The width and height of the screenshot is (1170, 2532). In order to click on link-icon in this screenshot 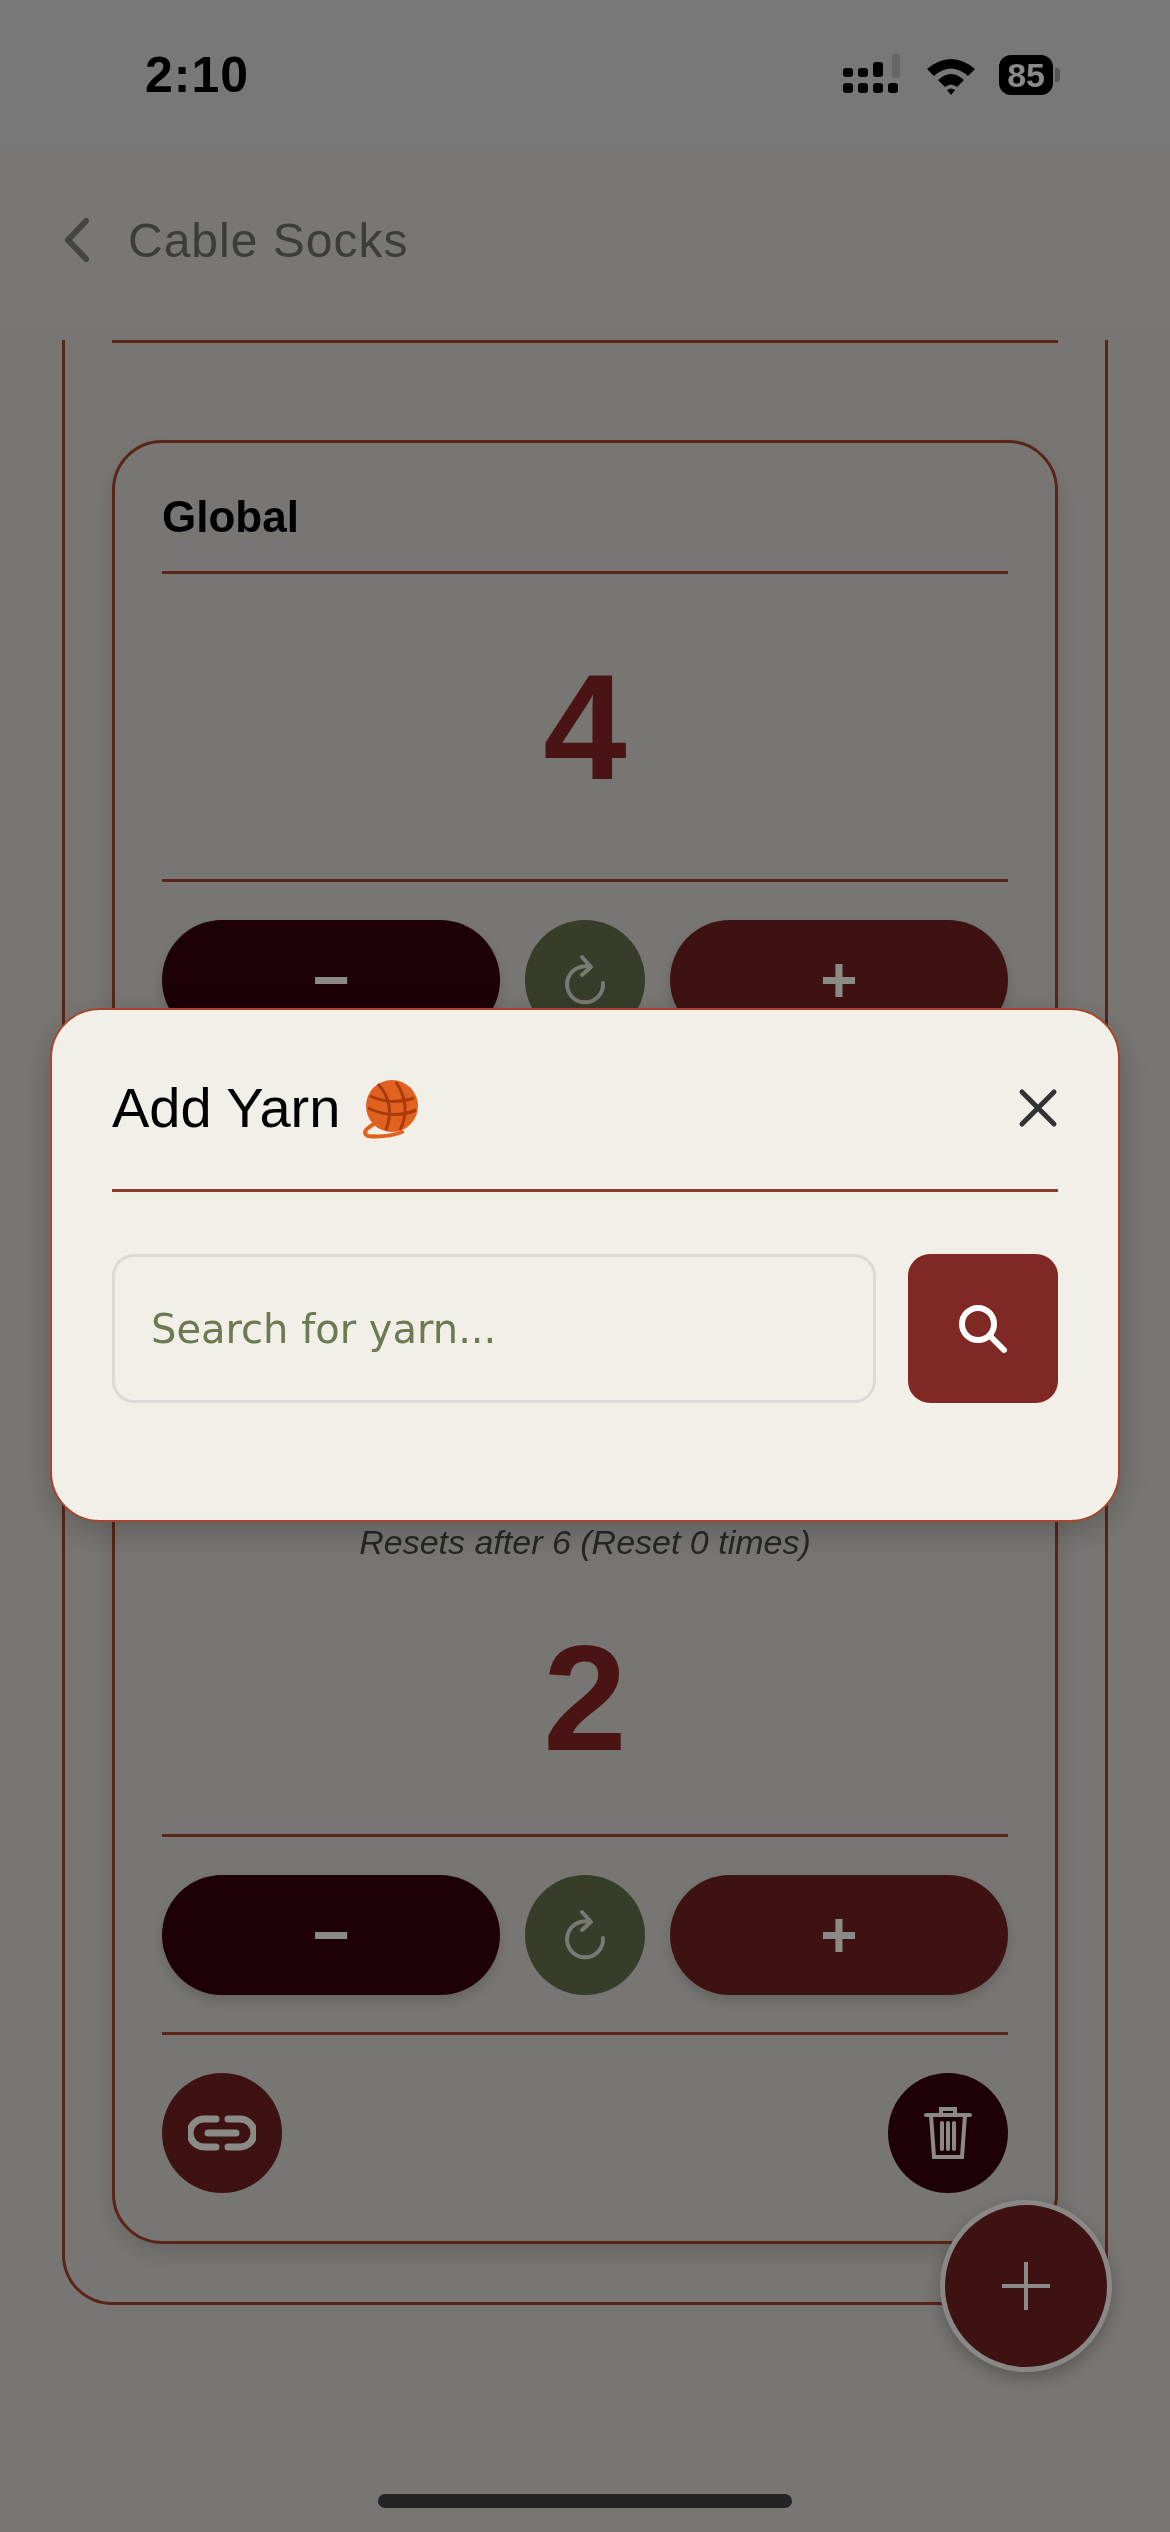, I will do `click(222, 2133)`.